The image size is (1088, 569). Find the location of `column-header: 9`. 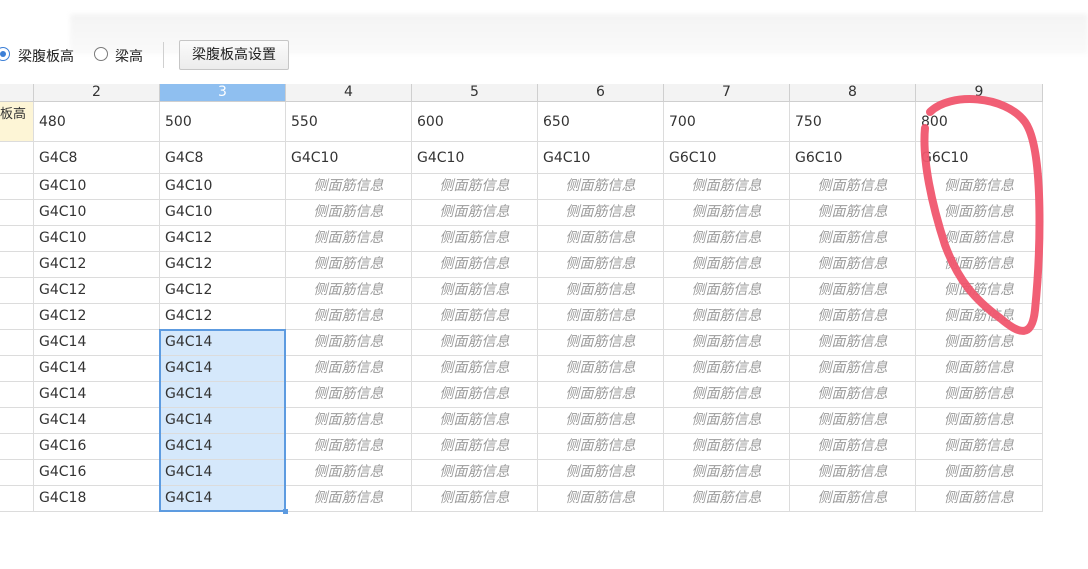

column-header: 9 is located at coordinates (979, 93).